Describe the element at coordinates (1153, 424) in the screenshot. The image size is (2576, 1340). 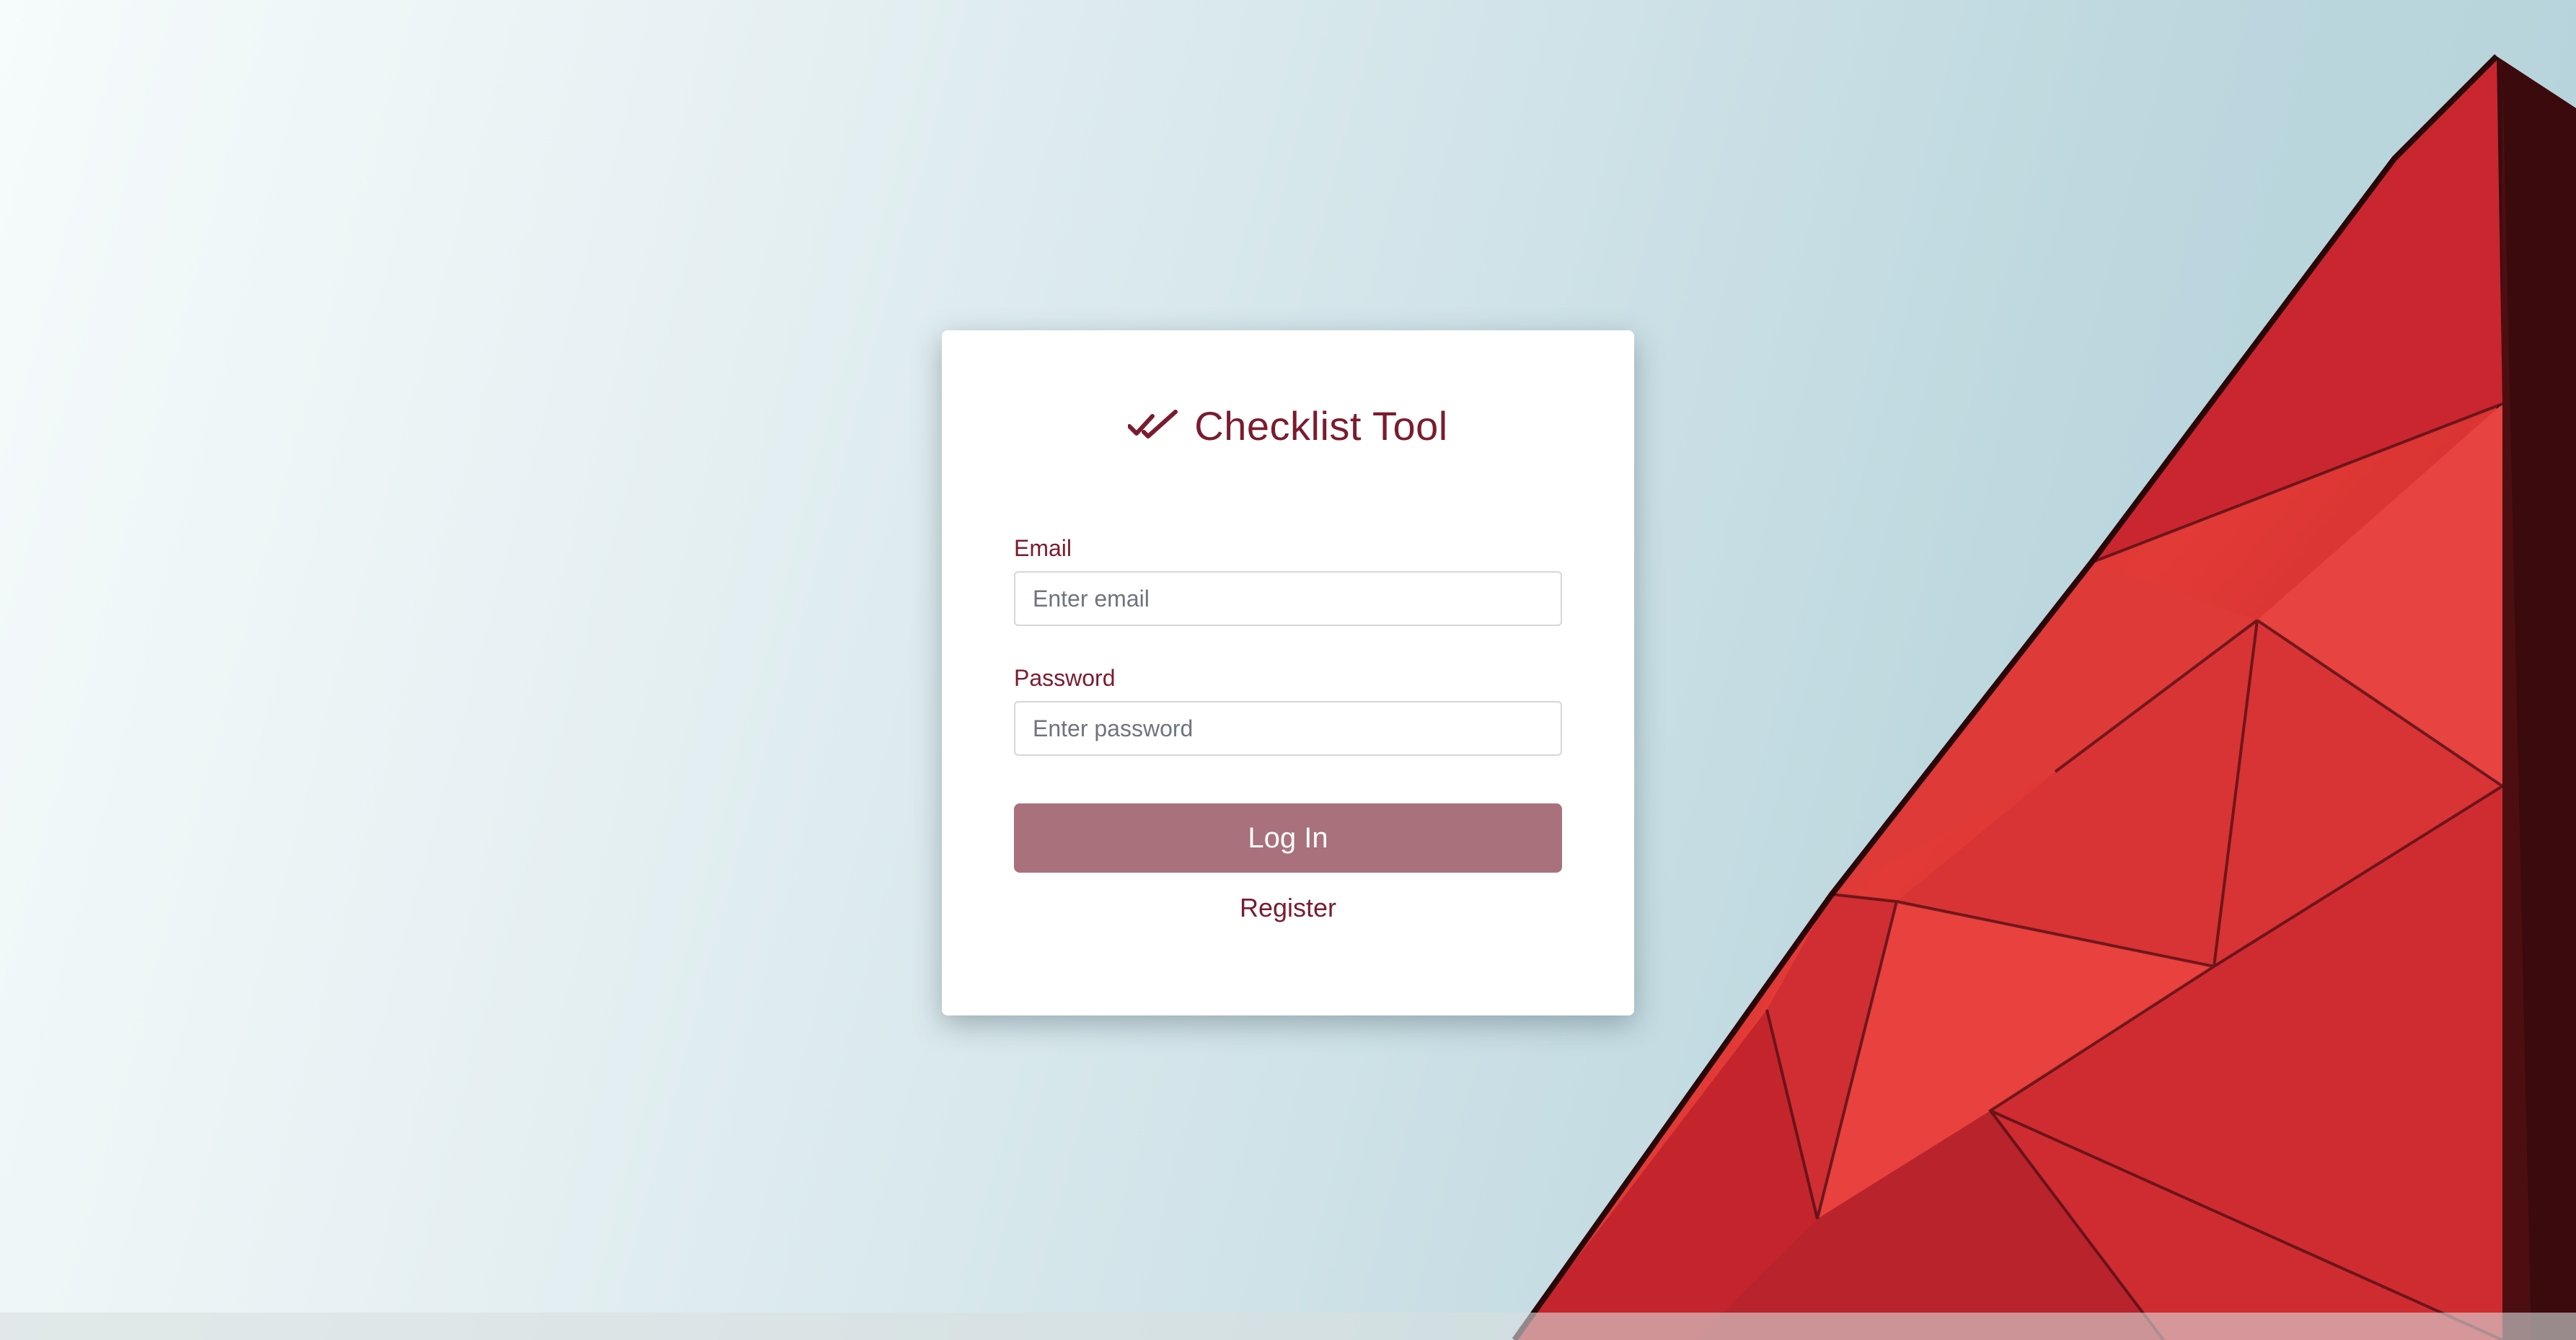
I see `double-check-icon` at that location.